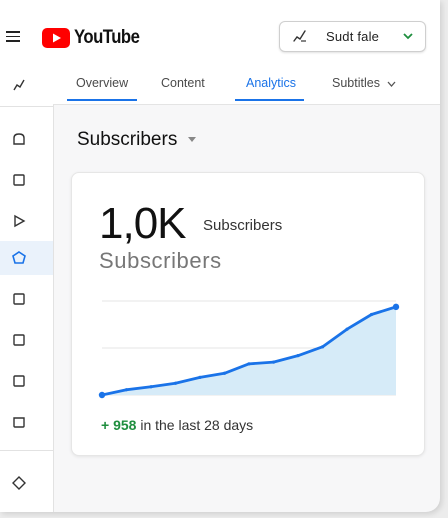 The height and width of the screenshot is (518, 448). Describe the element at coordinates (299, 36) in the screenshot. I see `pen-icon` at that location.